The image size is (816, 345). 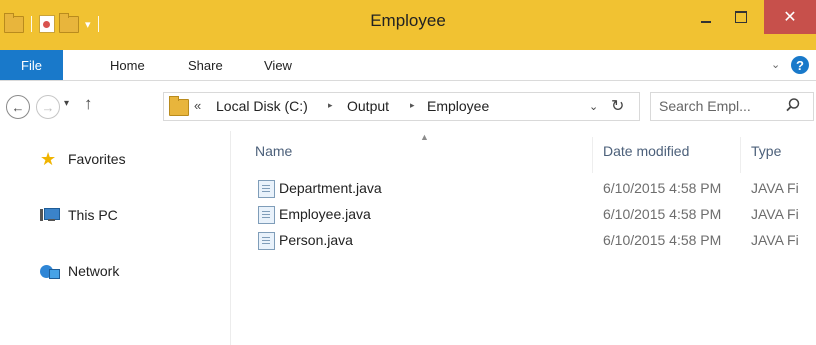 What do you see at coordinates (330, 188) in the screenshot?
I see `file-name: Department.java` at bounding box center [330, 188].